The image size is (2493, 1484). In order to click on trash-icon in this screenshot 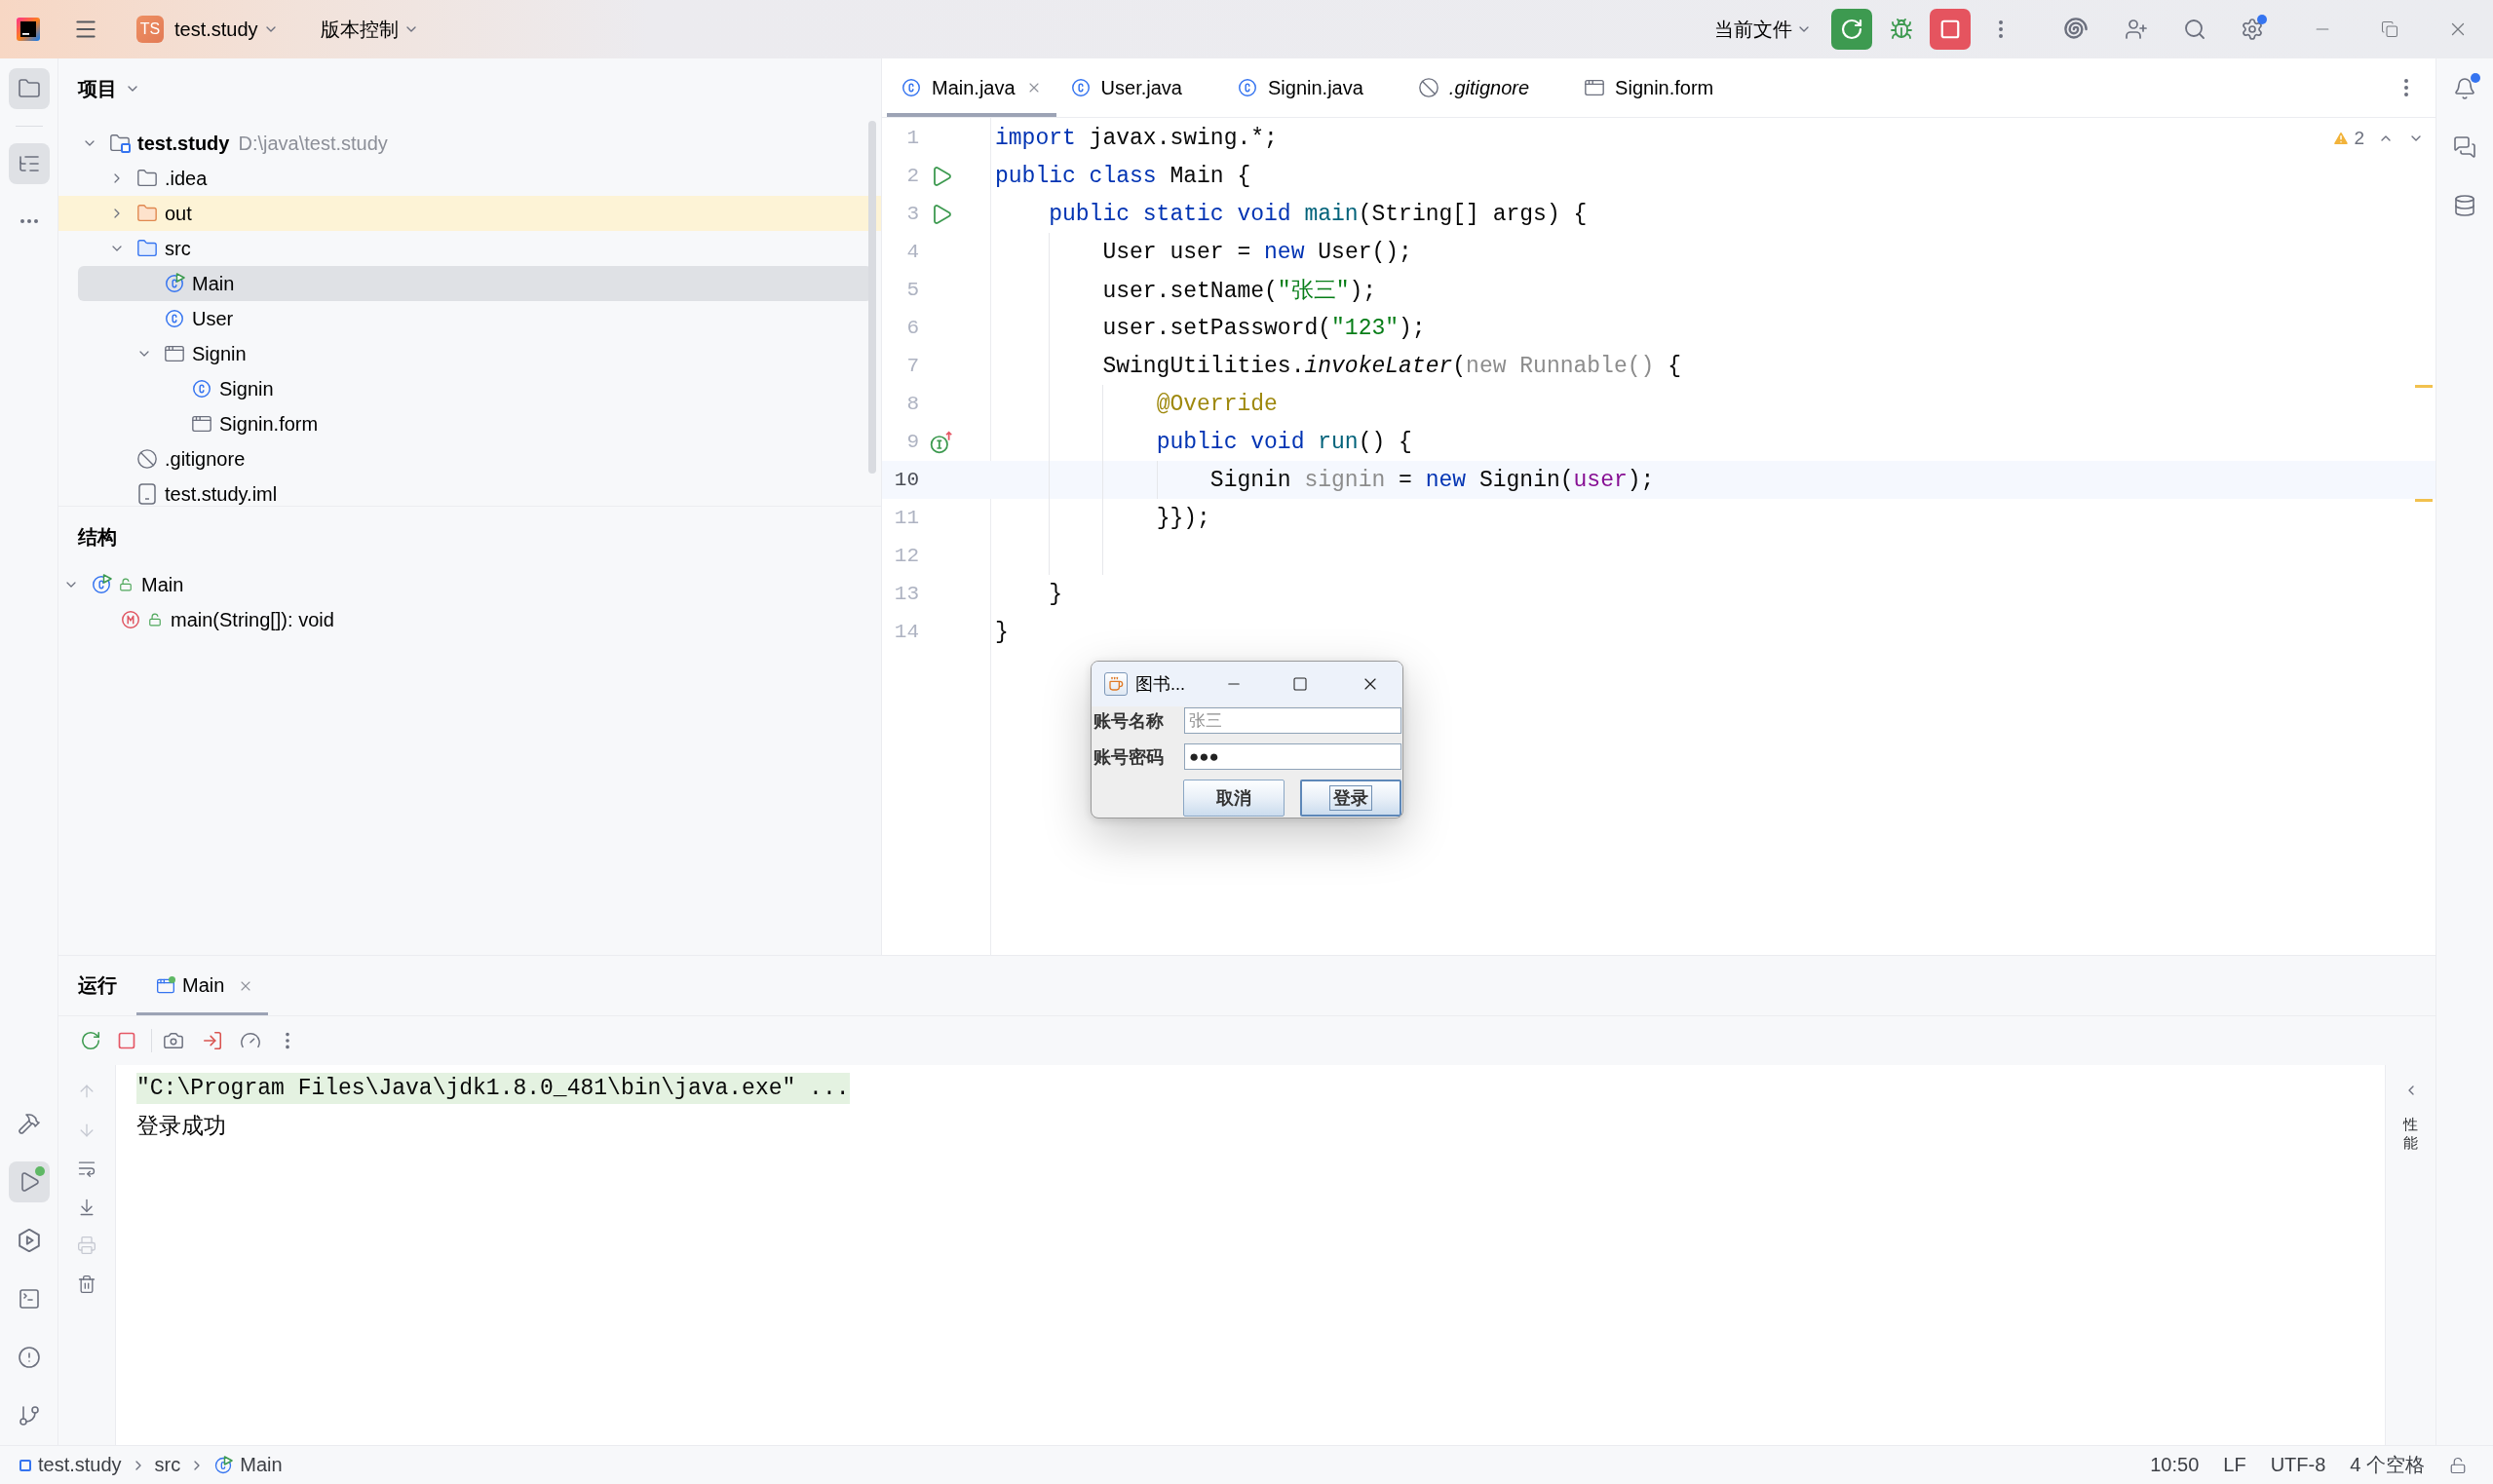, I will do `click(86, 1284)`.